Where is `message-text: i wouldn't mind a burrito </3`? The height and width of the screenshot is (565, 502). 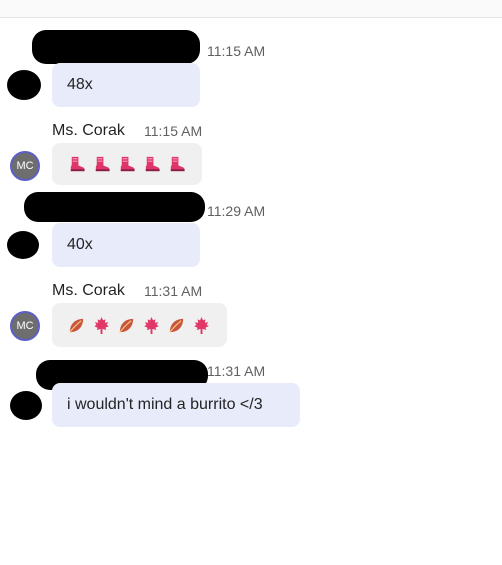
message-text: i wouldn't mind a burrito </3 is located at coordinates (165, 404).